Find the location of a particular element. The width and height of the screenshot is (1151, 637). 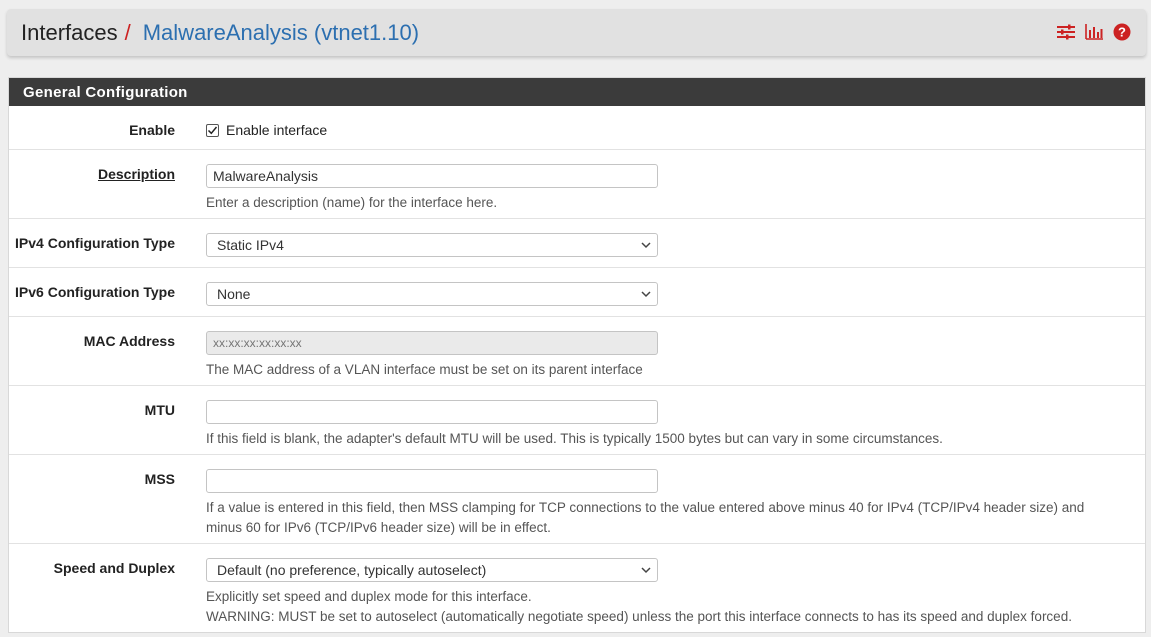

mss-label: MSS is located at coordinates (159, 479).